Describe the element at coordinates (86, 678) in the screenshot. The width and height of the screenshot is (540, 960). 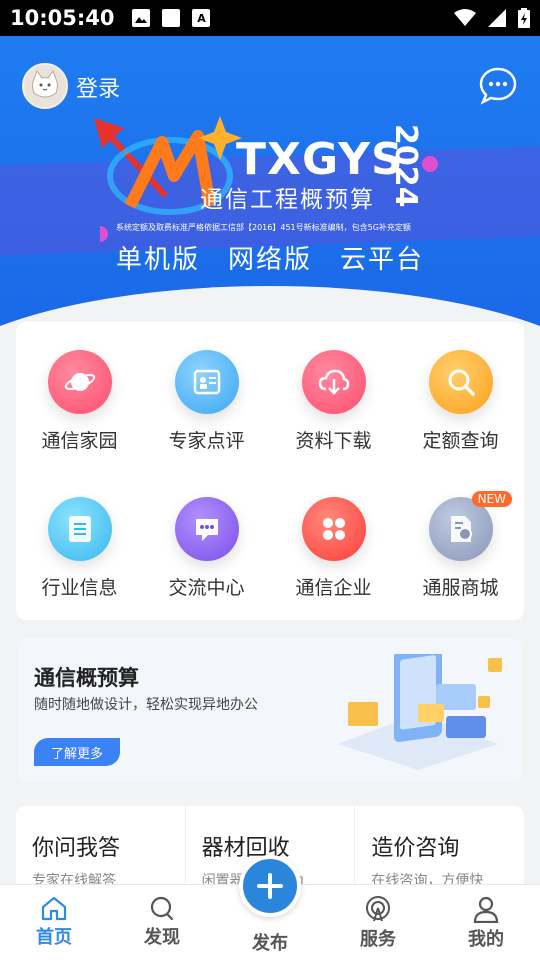
I see `promo-title: 通信概预算` at that location.